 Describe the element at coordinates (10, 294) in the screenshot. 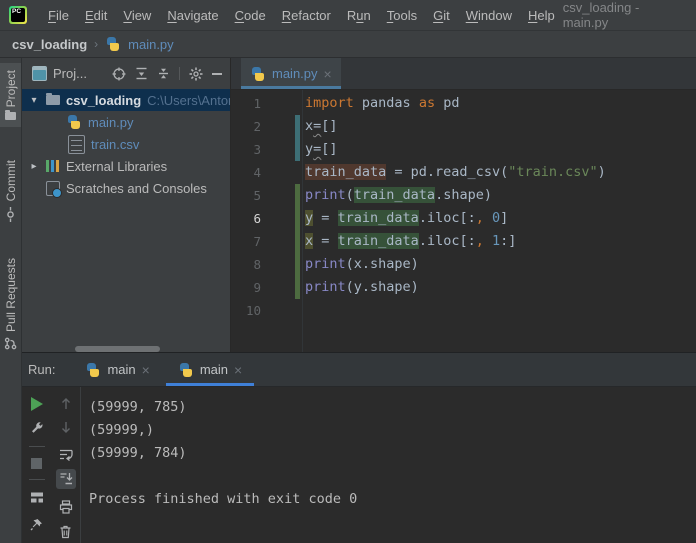

I see `stripe-pull-requests-label: Pull Requests` at that location.